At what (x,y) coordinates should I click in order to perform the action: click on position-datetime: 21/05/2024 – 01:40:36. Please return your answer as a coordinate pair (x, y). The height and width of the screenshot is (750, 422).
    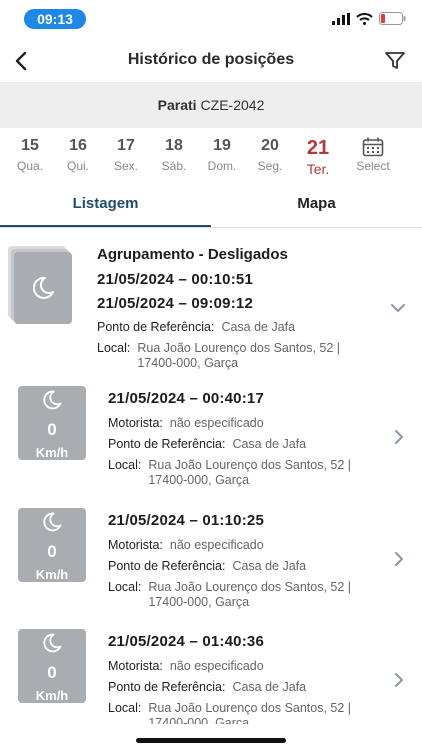
    Looking at the image, I should click on (186, 641).